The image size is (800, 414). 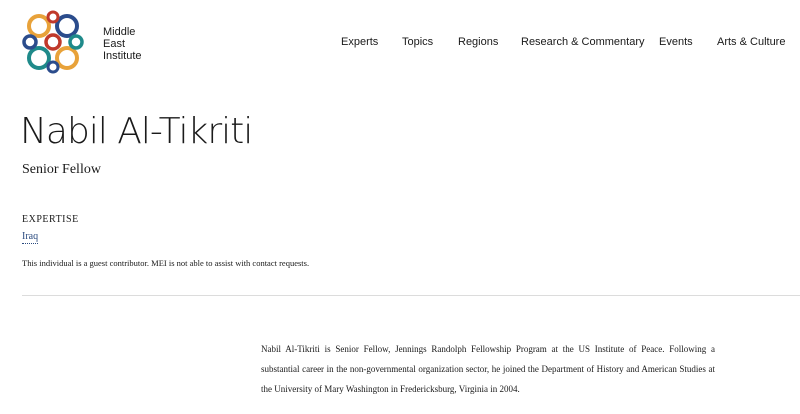 What do you see at coordinates (751, 42) in the screenshot?
I see `nav-arts-culture: Arts & Culture` at bounding box center [751, 42].